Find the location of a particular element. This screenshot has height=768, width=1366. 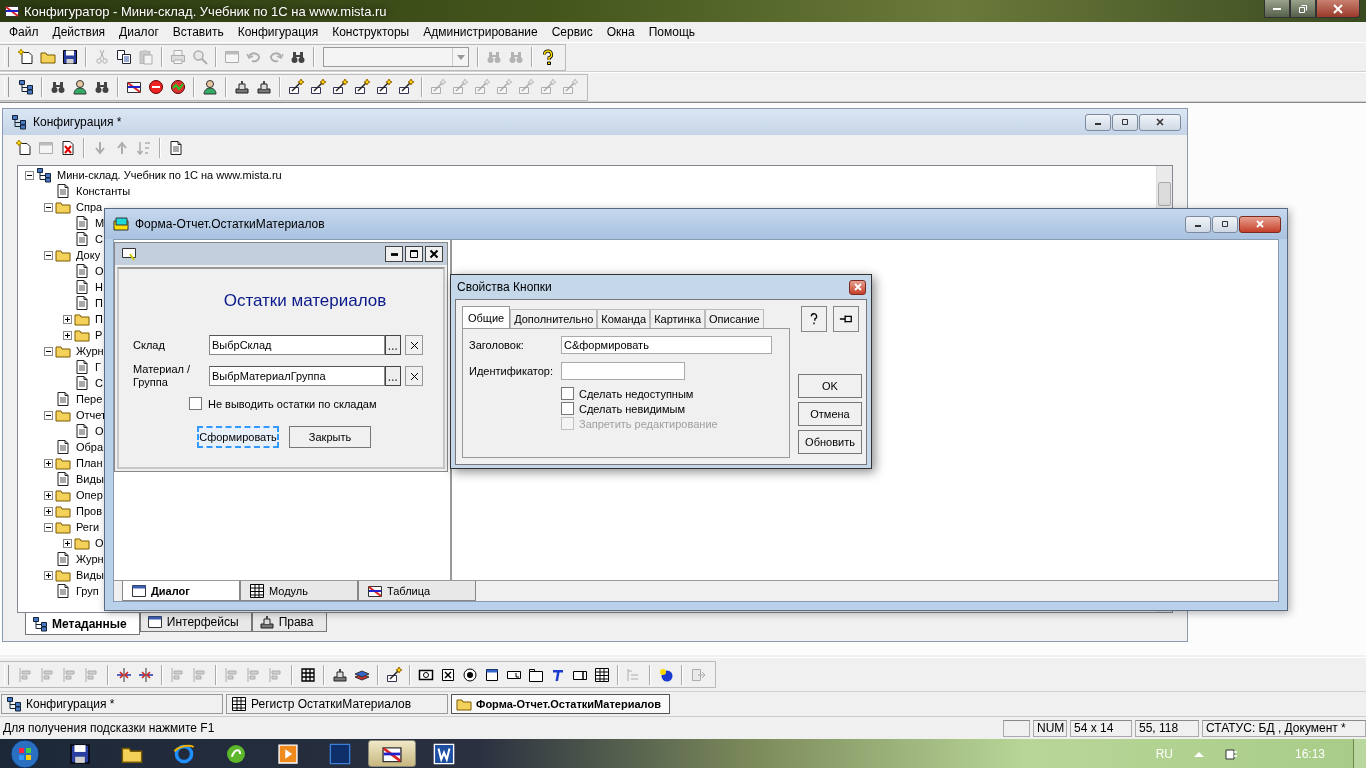

dialog-button: OK is located at coordinates (830, 386).